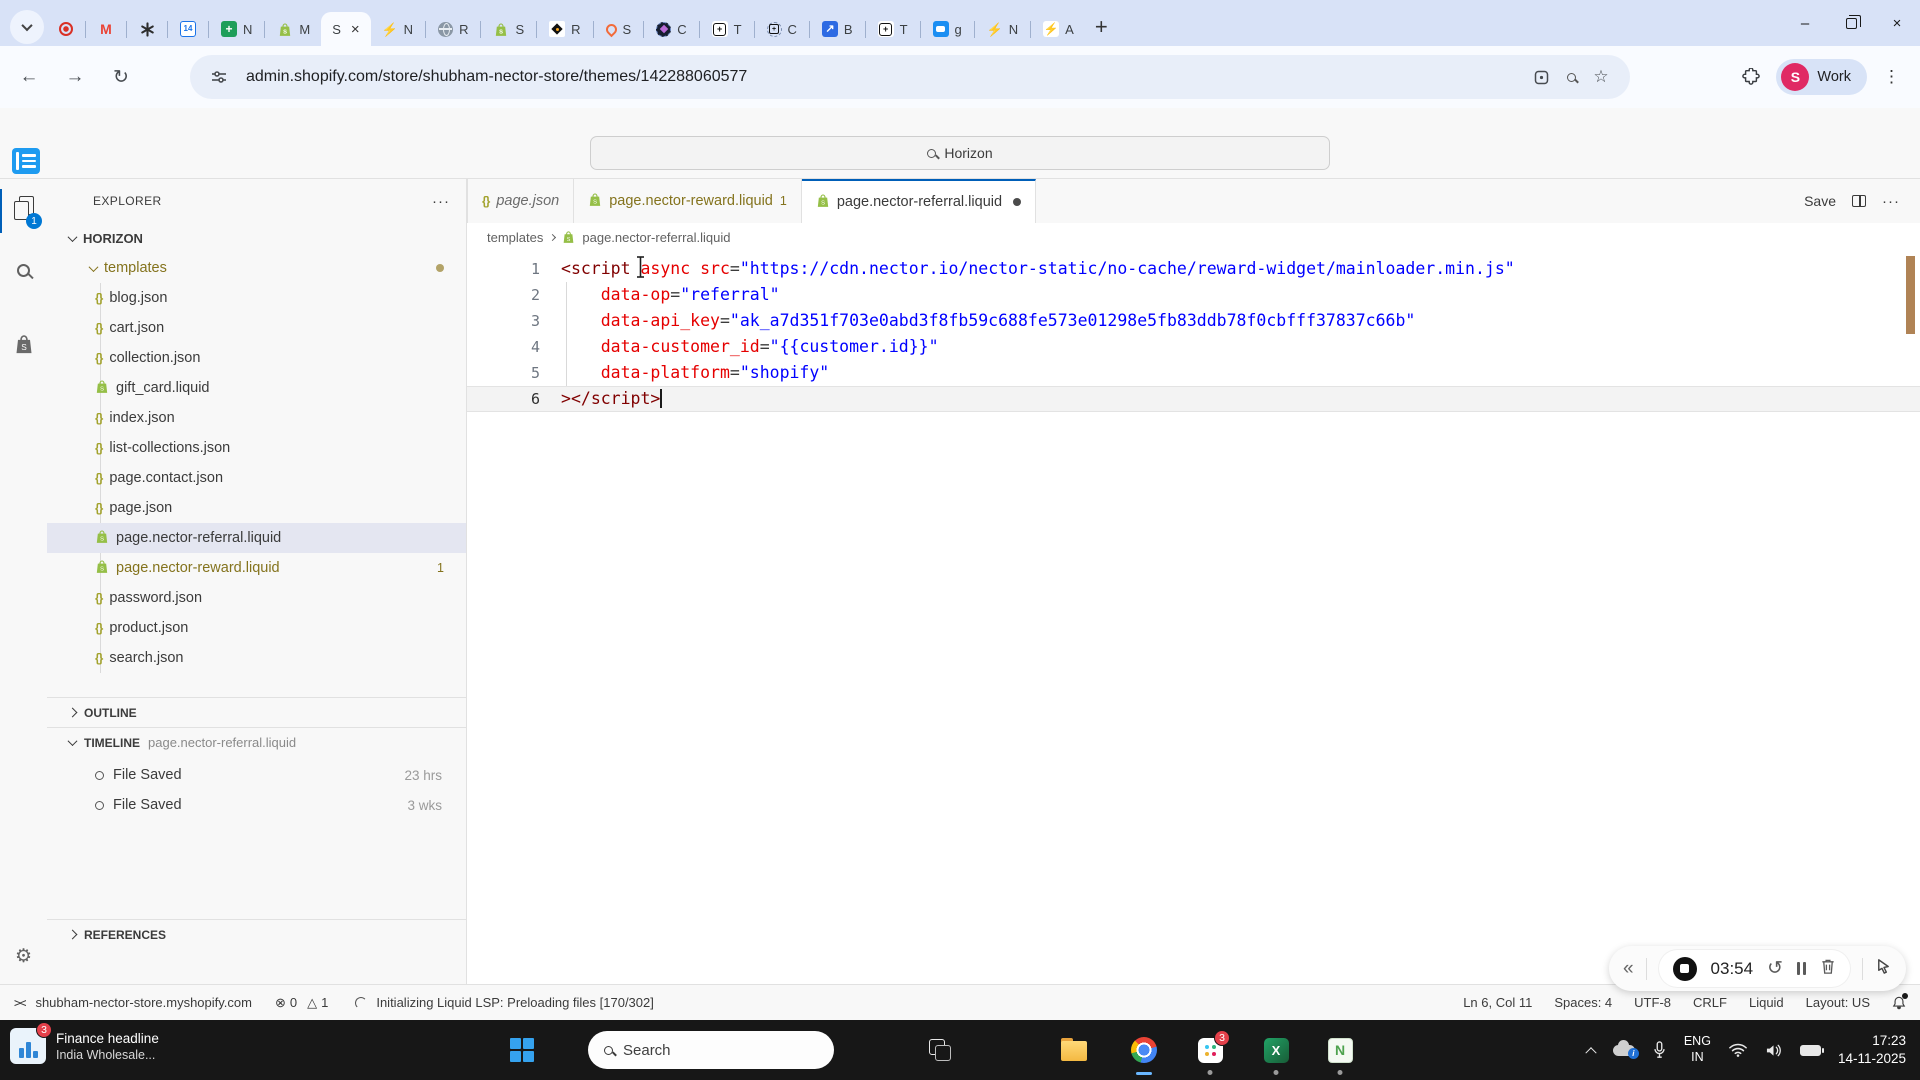 The image size is (1920, 1080). Describe the element at coordinates (515, 237) in the screenshot. I see `breadcrumb-folder: templates` at that location.